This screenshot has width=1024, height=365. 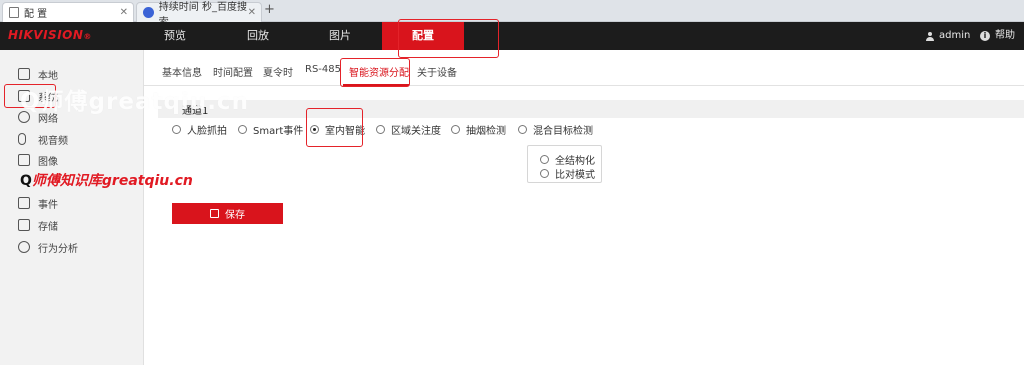 I want to click on option-label: 人脸抓拍, so click(x=207, y=131).